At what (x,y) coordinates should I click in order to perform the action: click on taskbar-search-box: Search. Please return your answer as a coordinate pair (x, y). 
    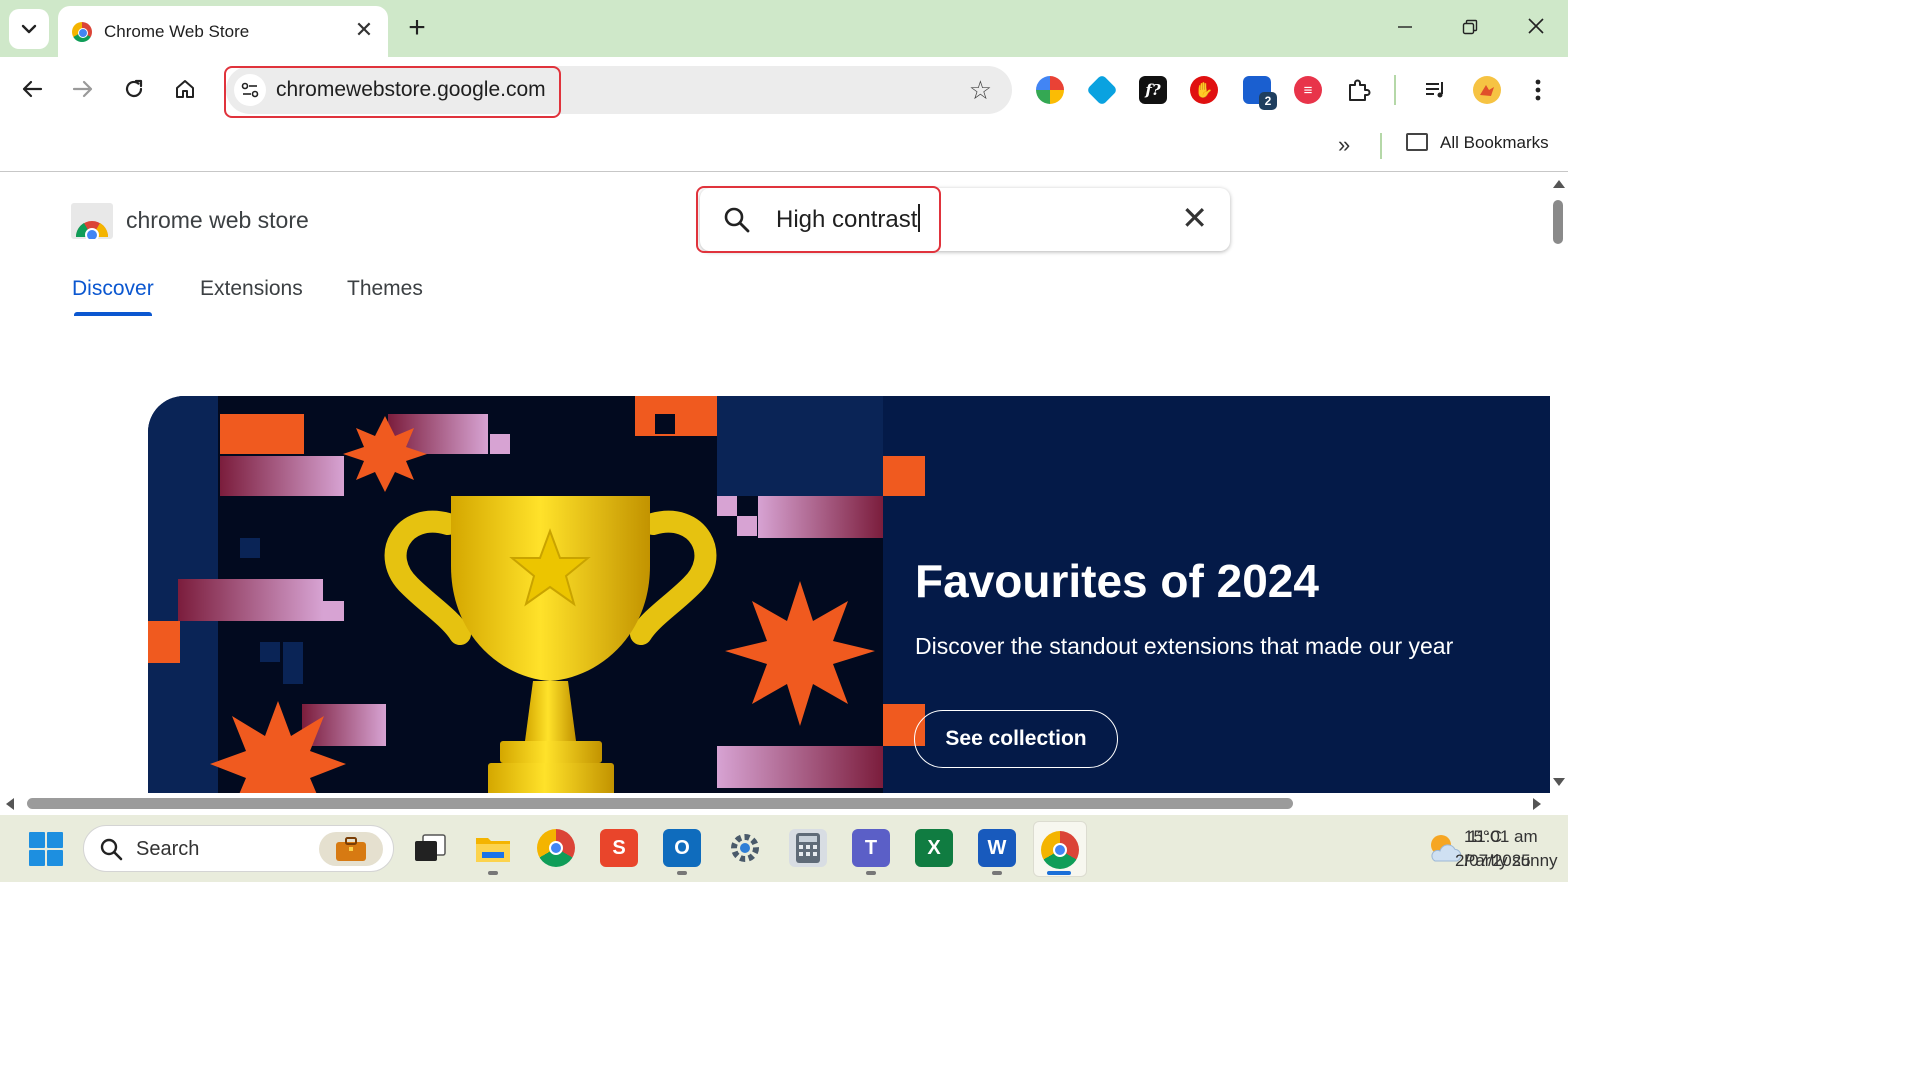
    Looking at the image, I should click on (238, 848).